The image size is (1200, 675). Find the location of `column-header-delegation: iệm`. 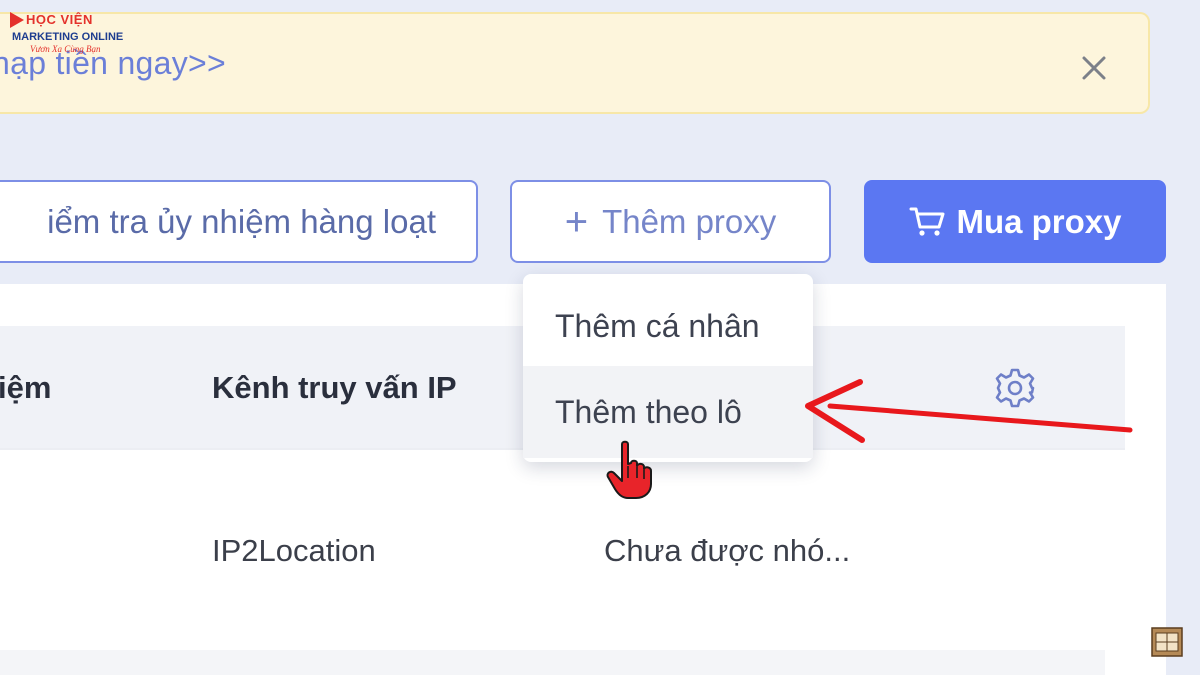

column-header-delegation: iệm is located at coordinates (26, 387).